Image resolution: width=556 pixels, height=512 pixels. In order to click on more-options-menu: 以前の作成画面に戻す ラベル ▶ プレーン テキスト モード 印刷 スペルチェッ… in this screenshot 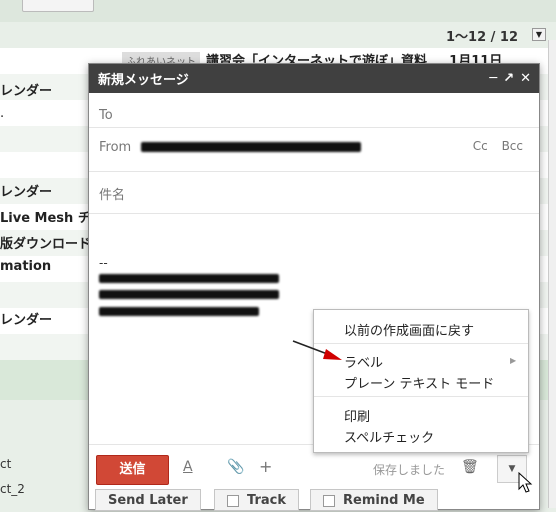, I will do `click(421, 381)`.